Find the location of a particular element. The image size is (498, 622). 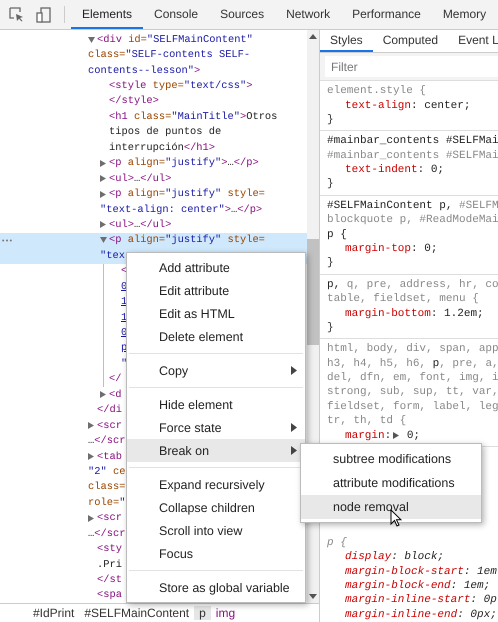

code-line: " is located at coordinates (124, 364).